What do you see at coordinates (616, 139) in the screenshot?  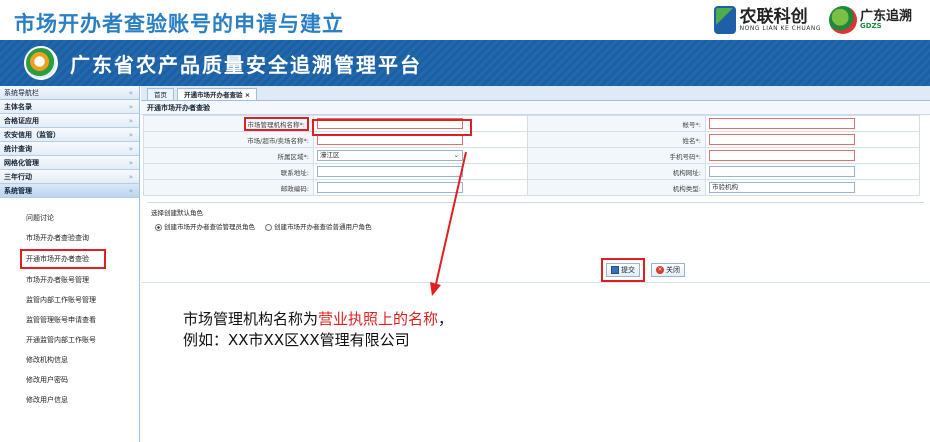 I see `person-name-label: 姓名*:` at bounding box center [616, 139].